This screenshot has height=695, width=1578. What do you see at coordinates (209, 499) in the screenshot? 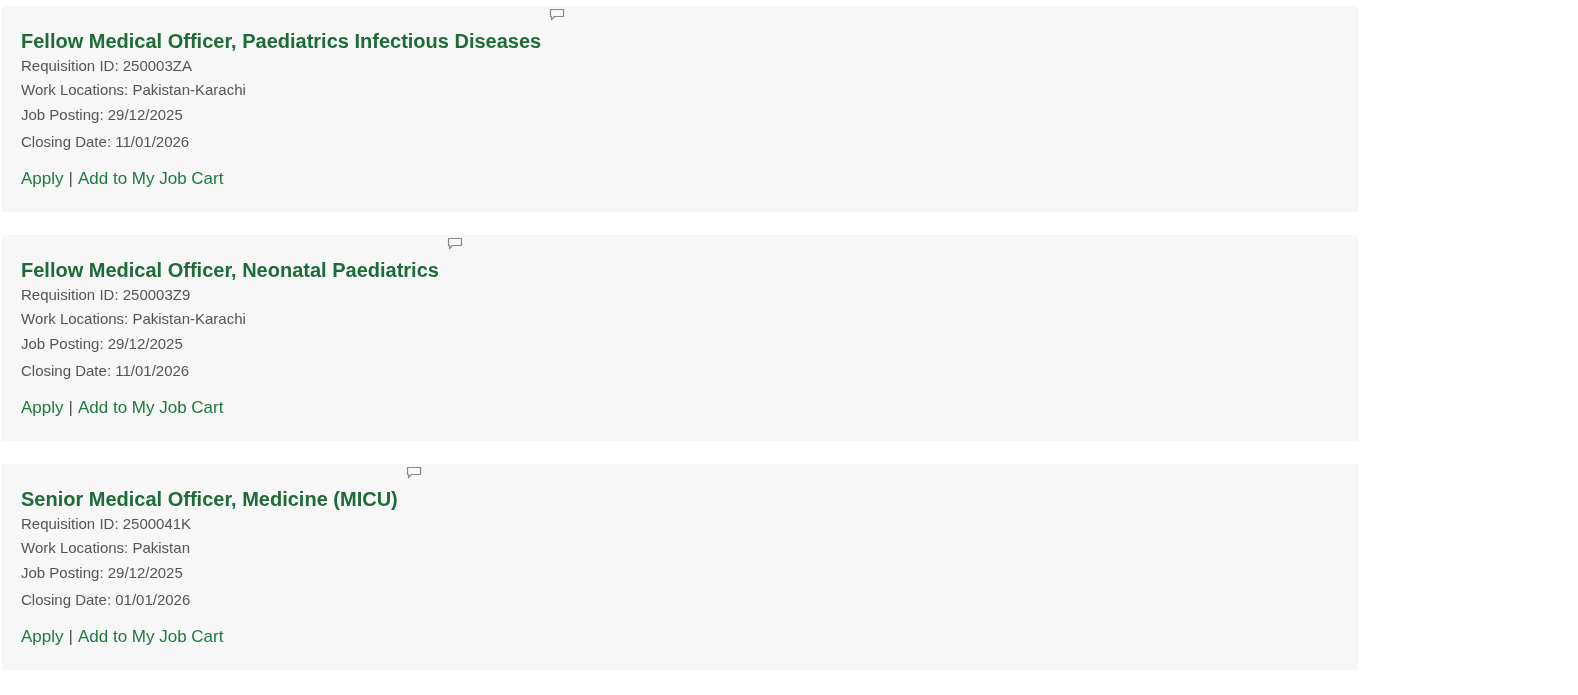
I see `job-title-link: Senior Medical Officer, Medicine (MICU)` at bounding box center [209, 499].